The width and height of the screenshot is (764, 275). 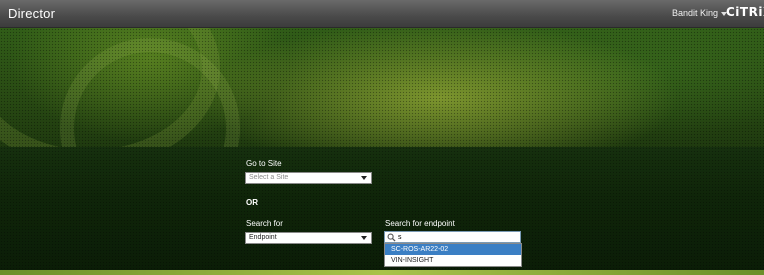 I want to click on user-name: Bandit King, so click(x=695, y=13).